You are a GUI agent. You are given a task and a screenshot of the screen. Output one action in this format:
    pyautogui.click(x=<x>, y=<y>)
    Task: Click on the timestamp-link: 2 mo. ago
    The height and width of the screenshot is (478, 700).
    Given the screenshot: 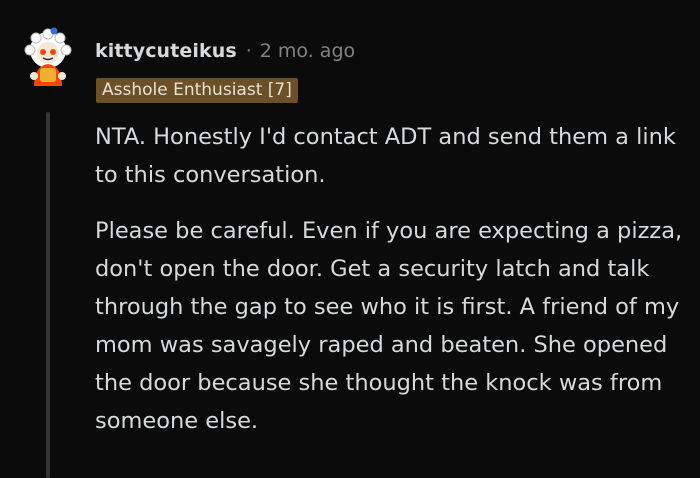 What is the action you would take?
    pyautogui.click(x=307, y=51)
    